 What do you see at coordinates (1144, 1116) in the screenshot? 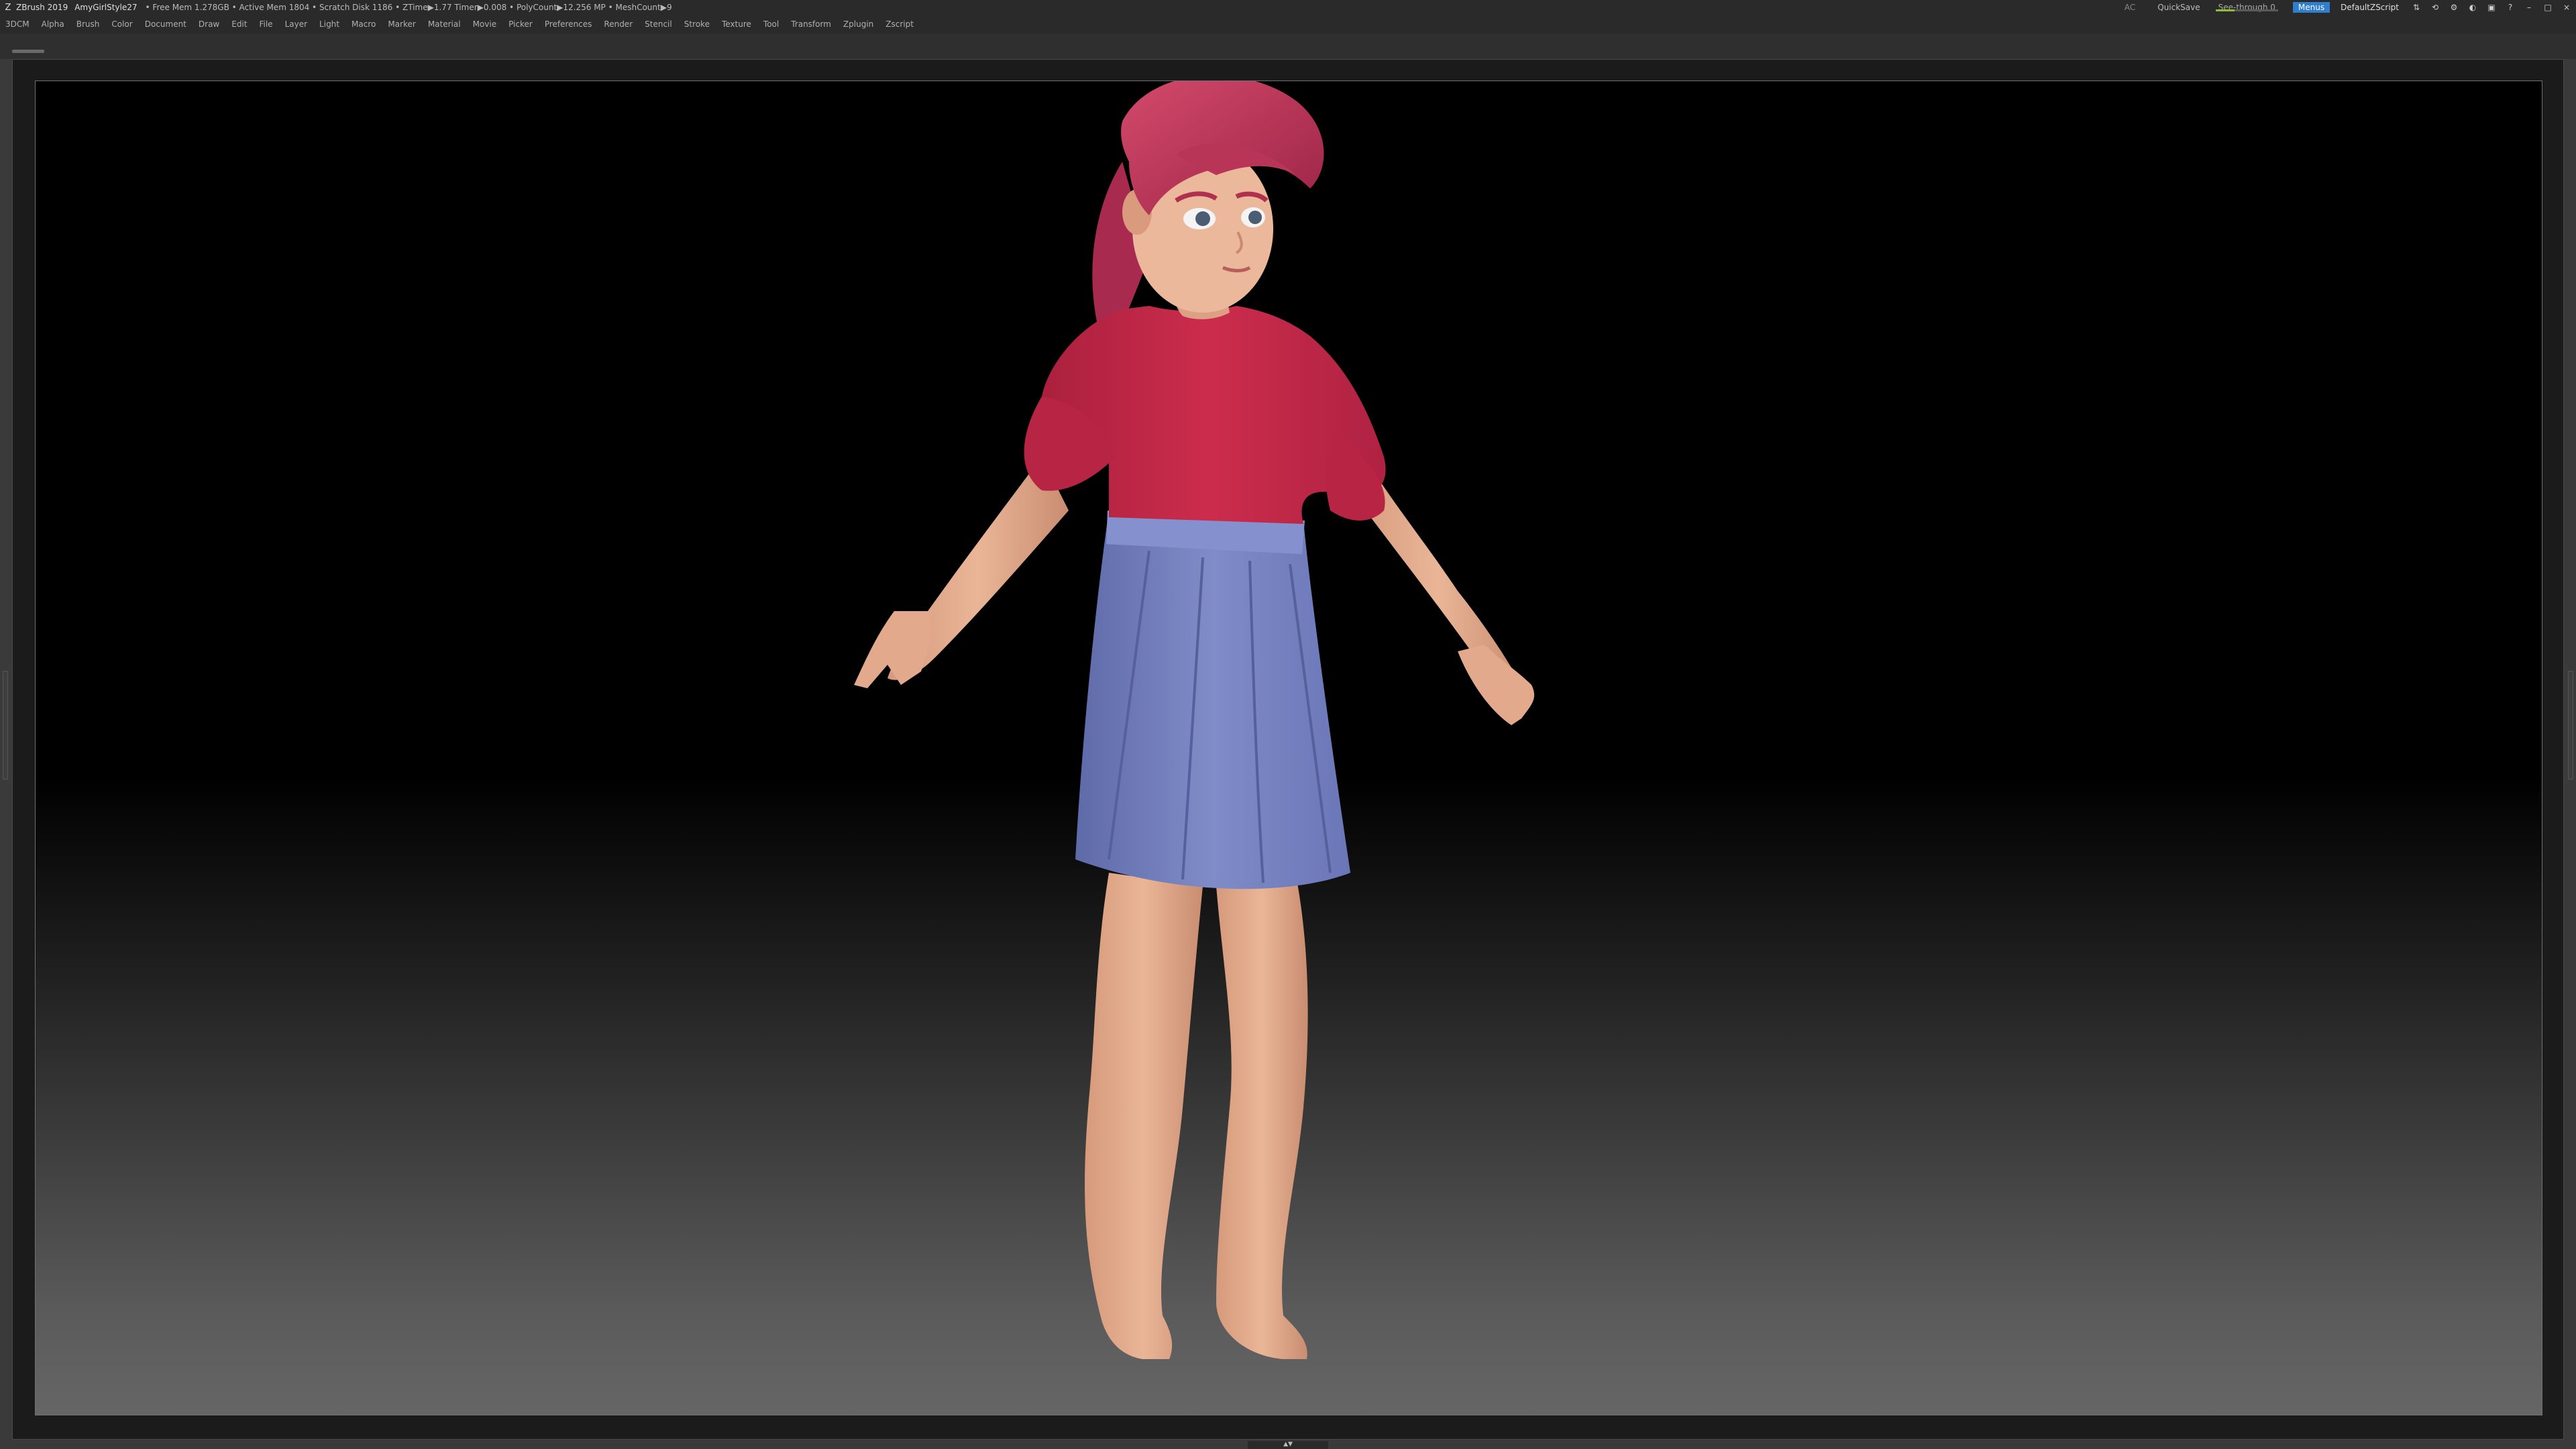
I see `left-leg` at bounding box center [1144, 1116].